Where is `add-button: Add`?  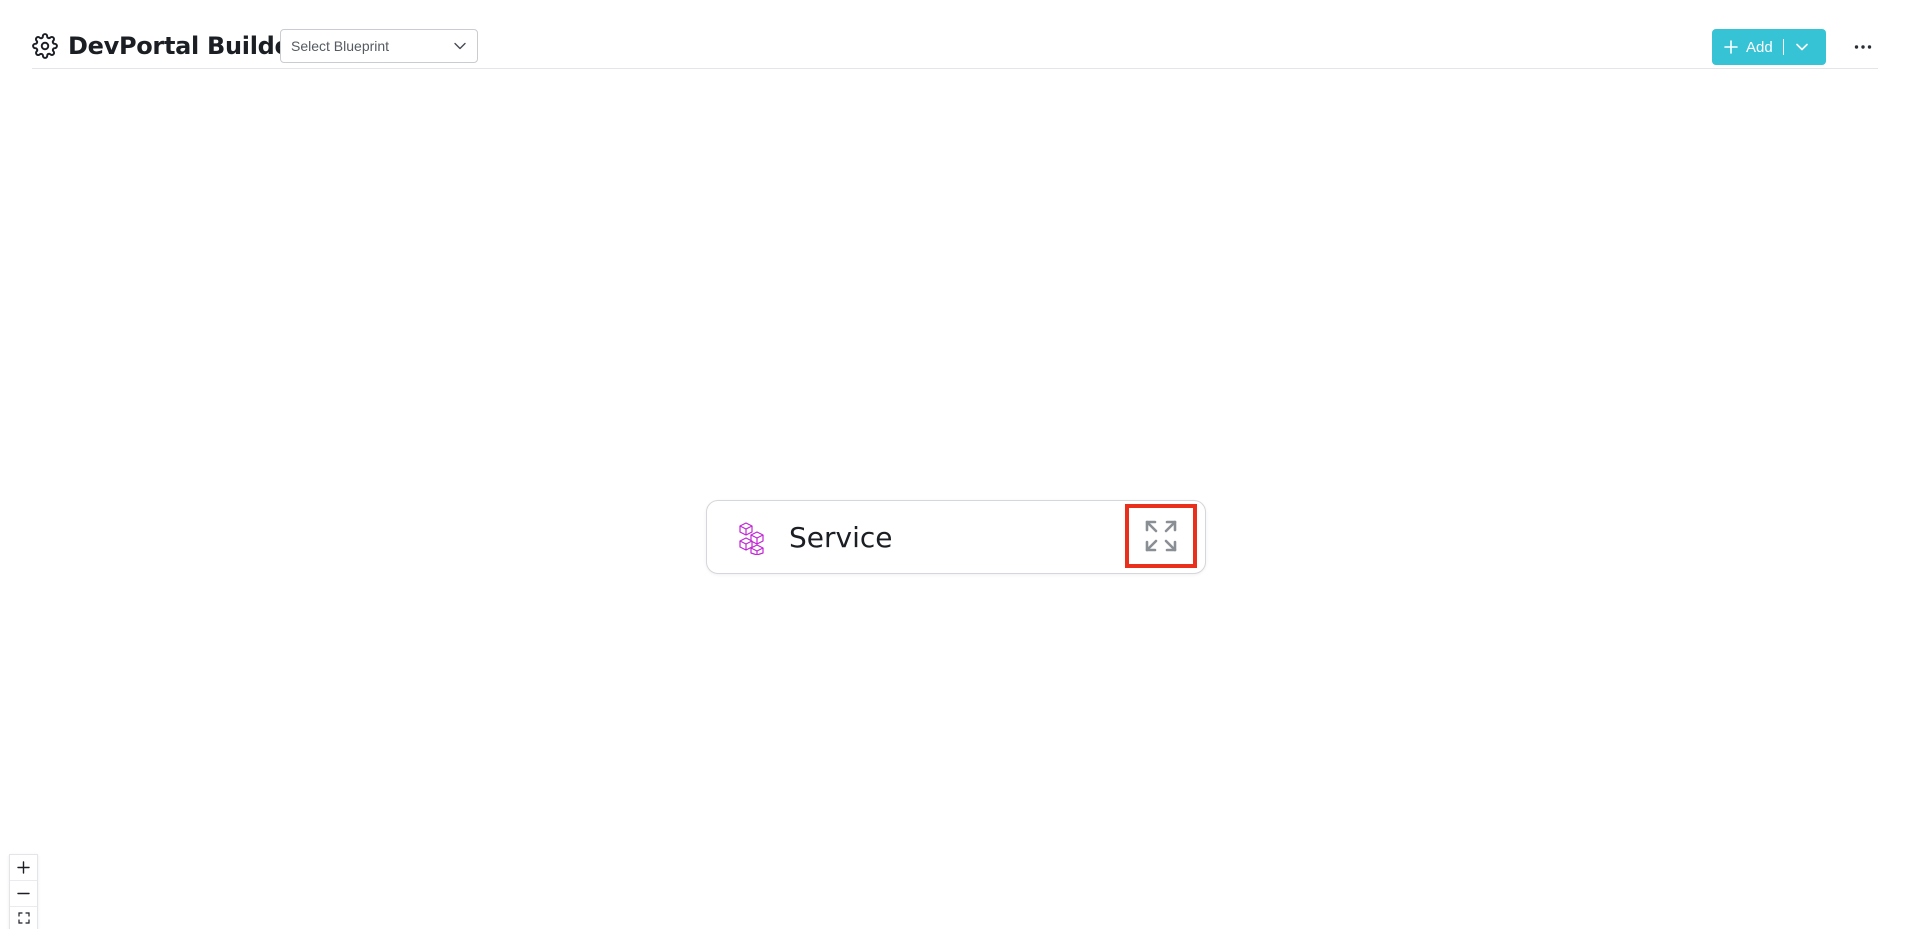 add-button: Add is located at coordinates (1769, 47).